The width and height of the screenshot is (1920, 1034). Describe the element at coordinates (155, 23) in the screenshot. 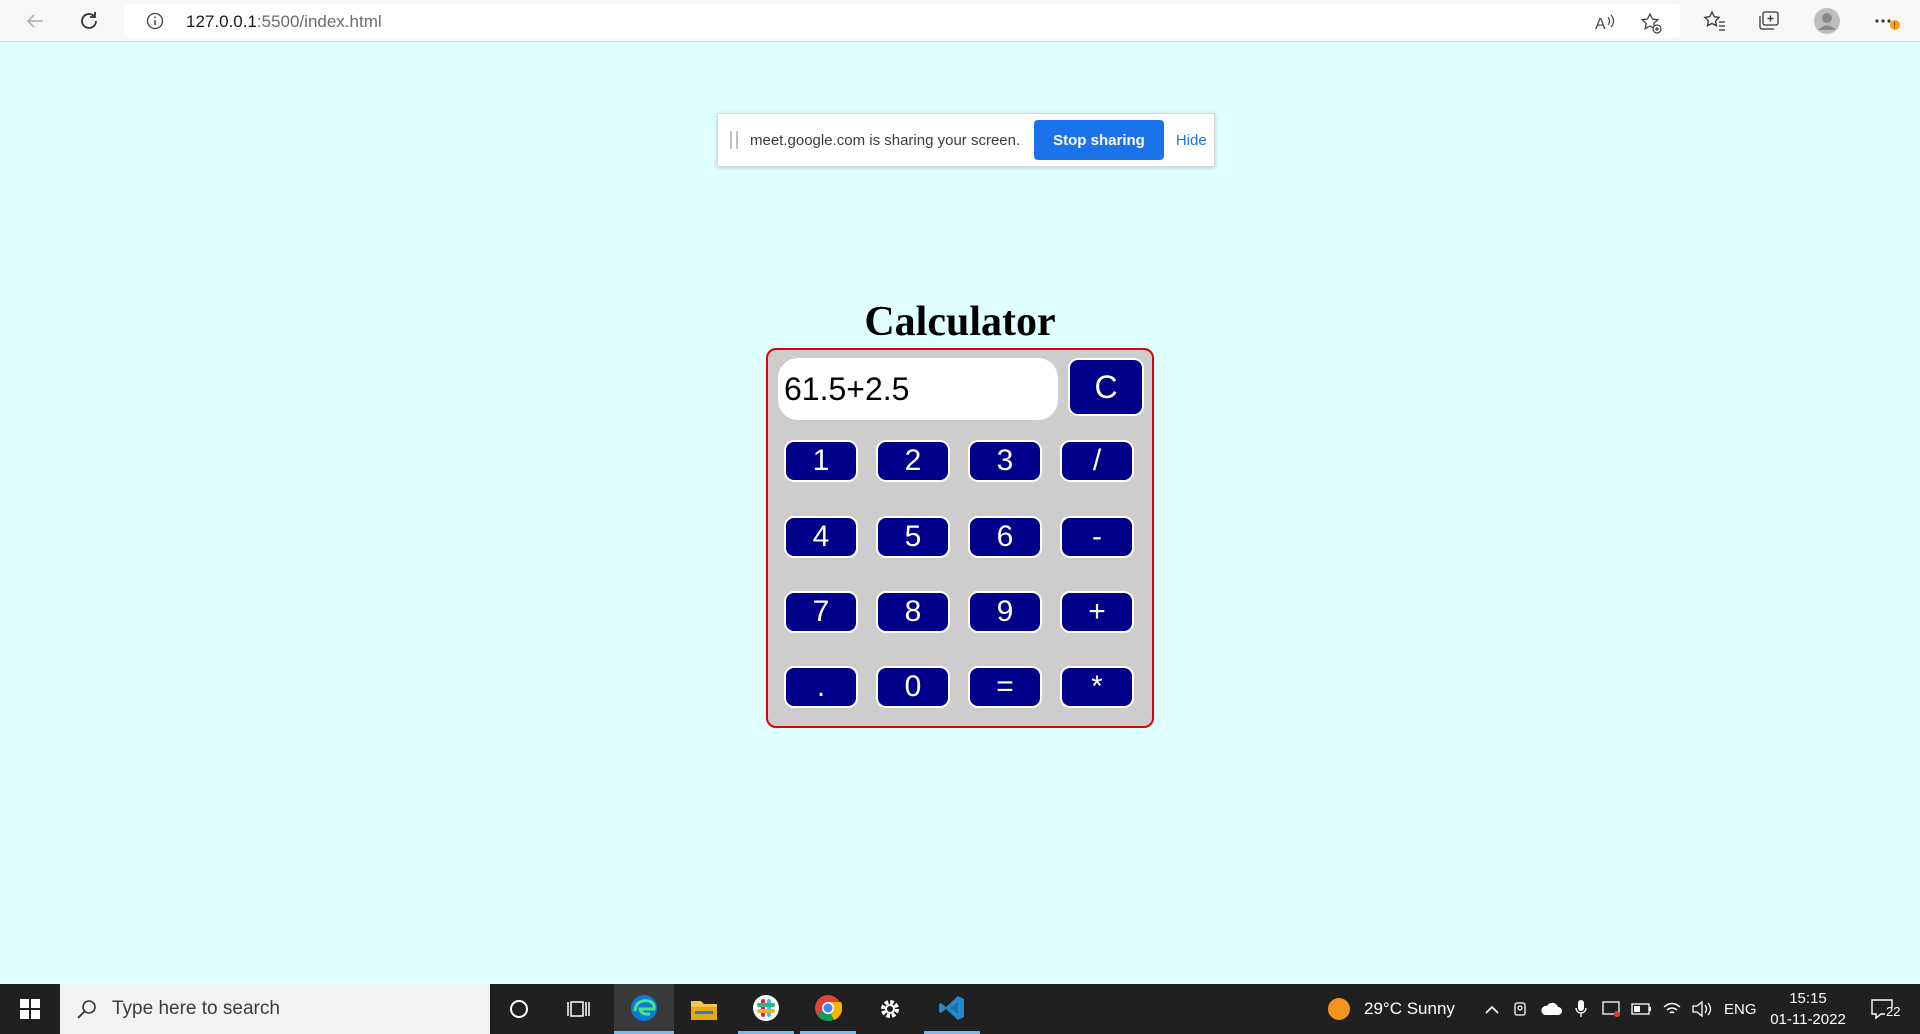

I see `info-icon` at that location.